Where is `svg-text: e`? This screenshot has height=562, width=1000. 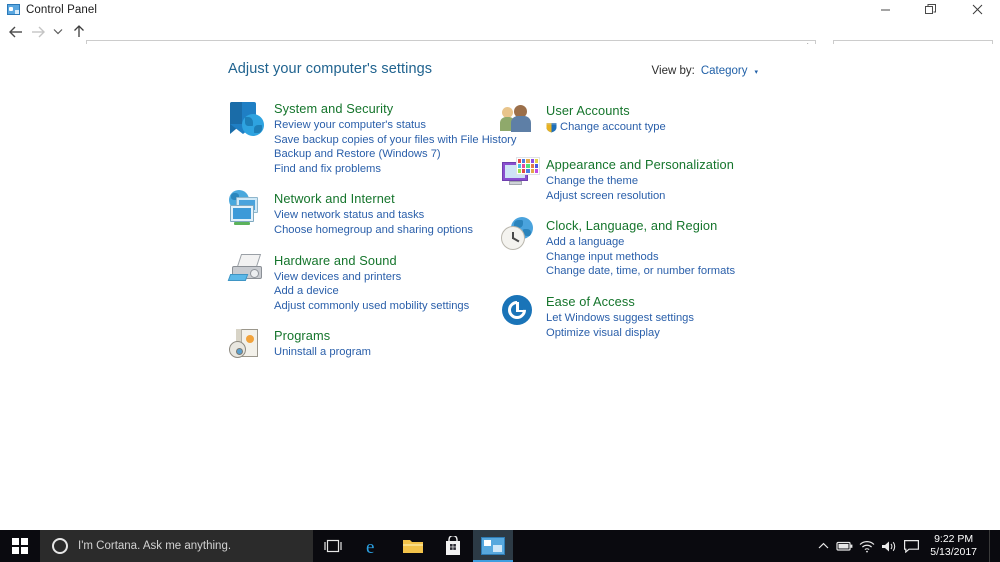 svg-text: e is located at coordinates (370, 547).